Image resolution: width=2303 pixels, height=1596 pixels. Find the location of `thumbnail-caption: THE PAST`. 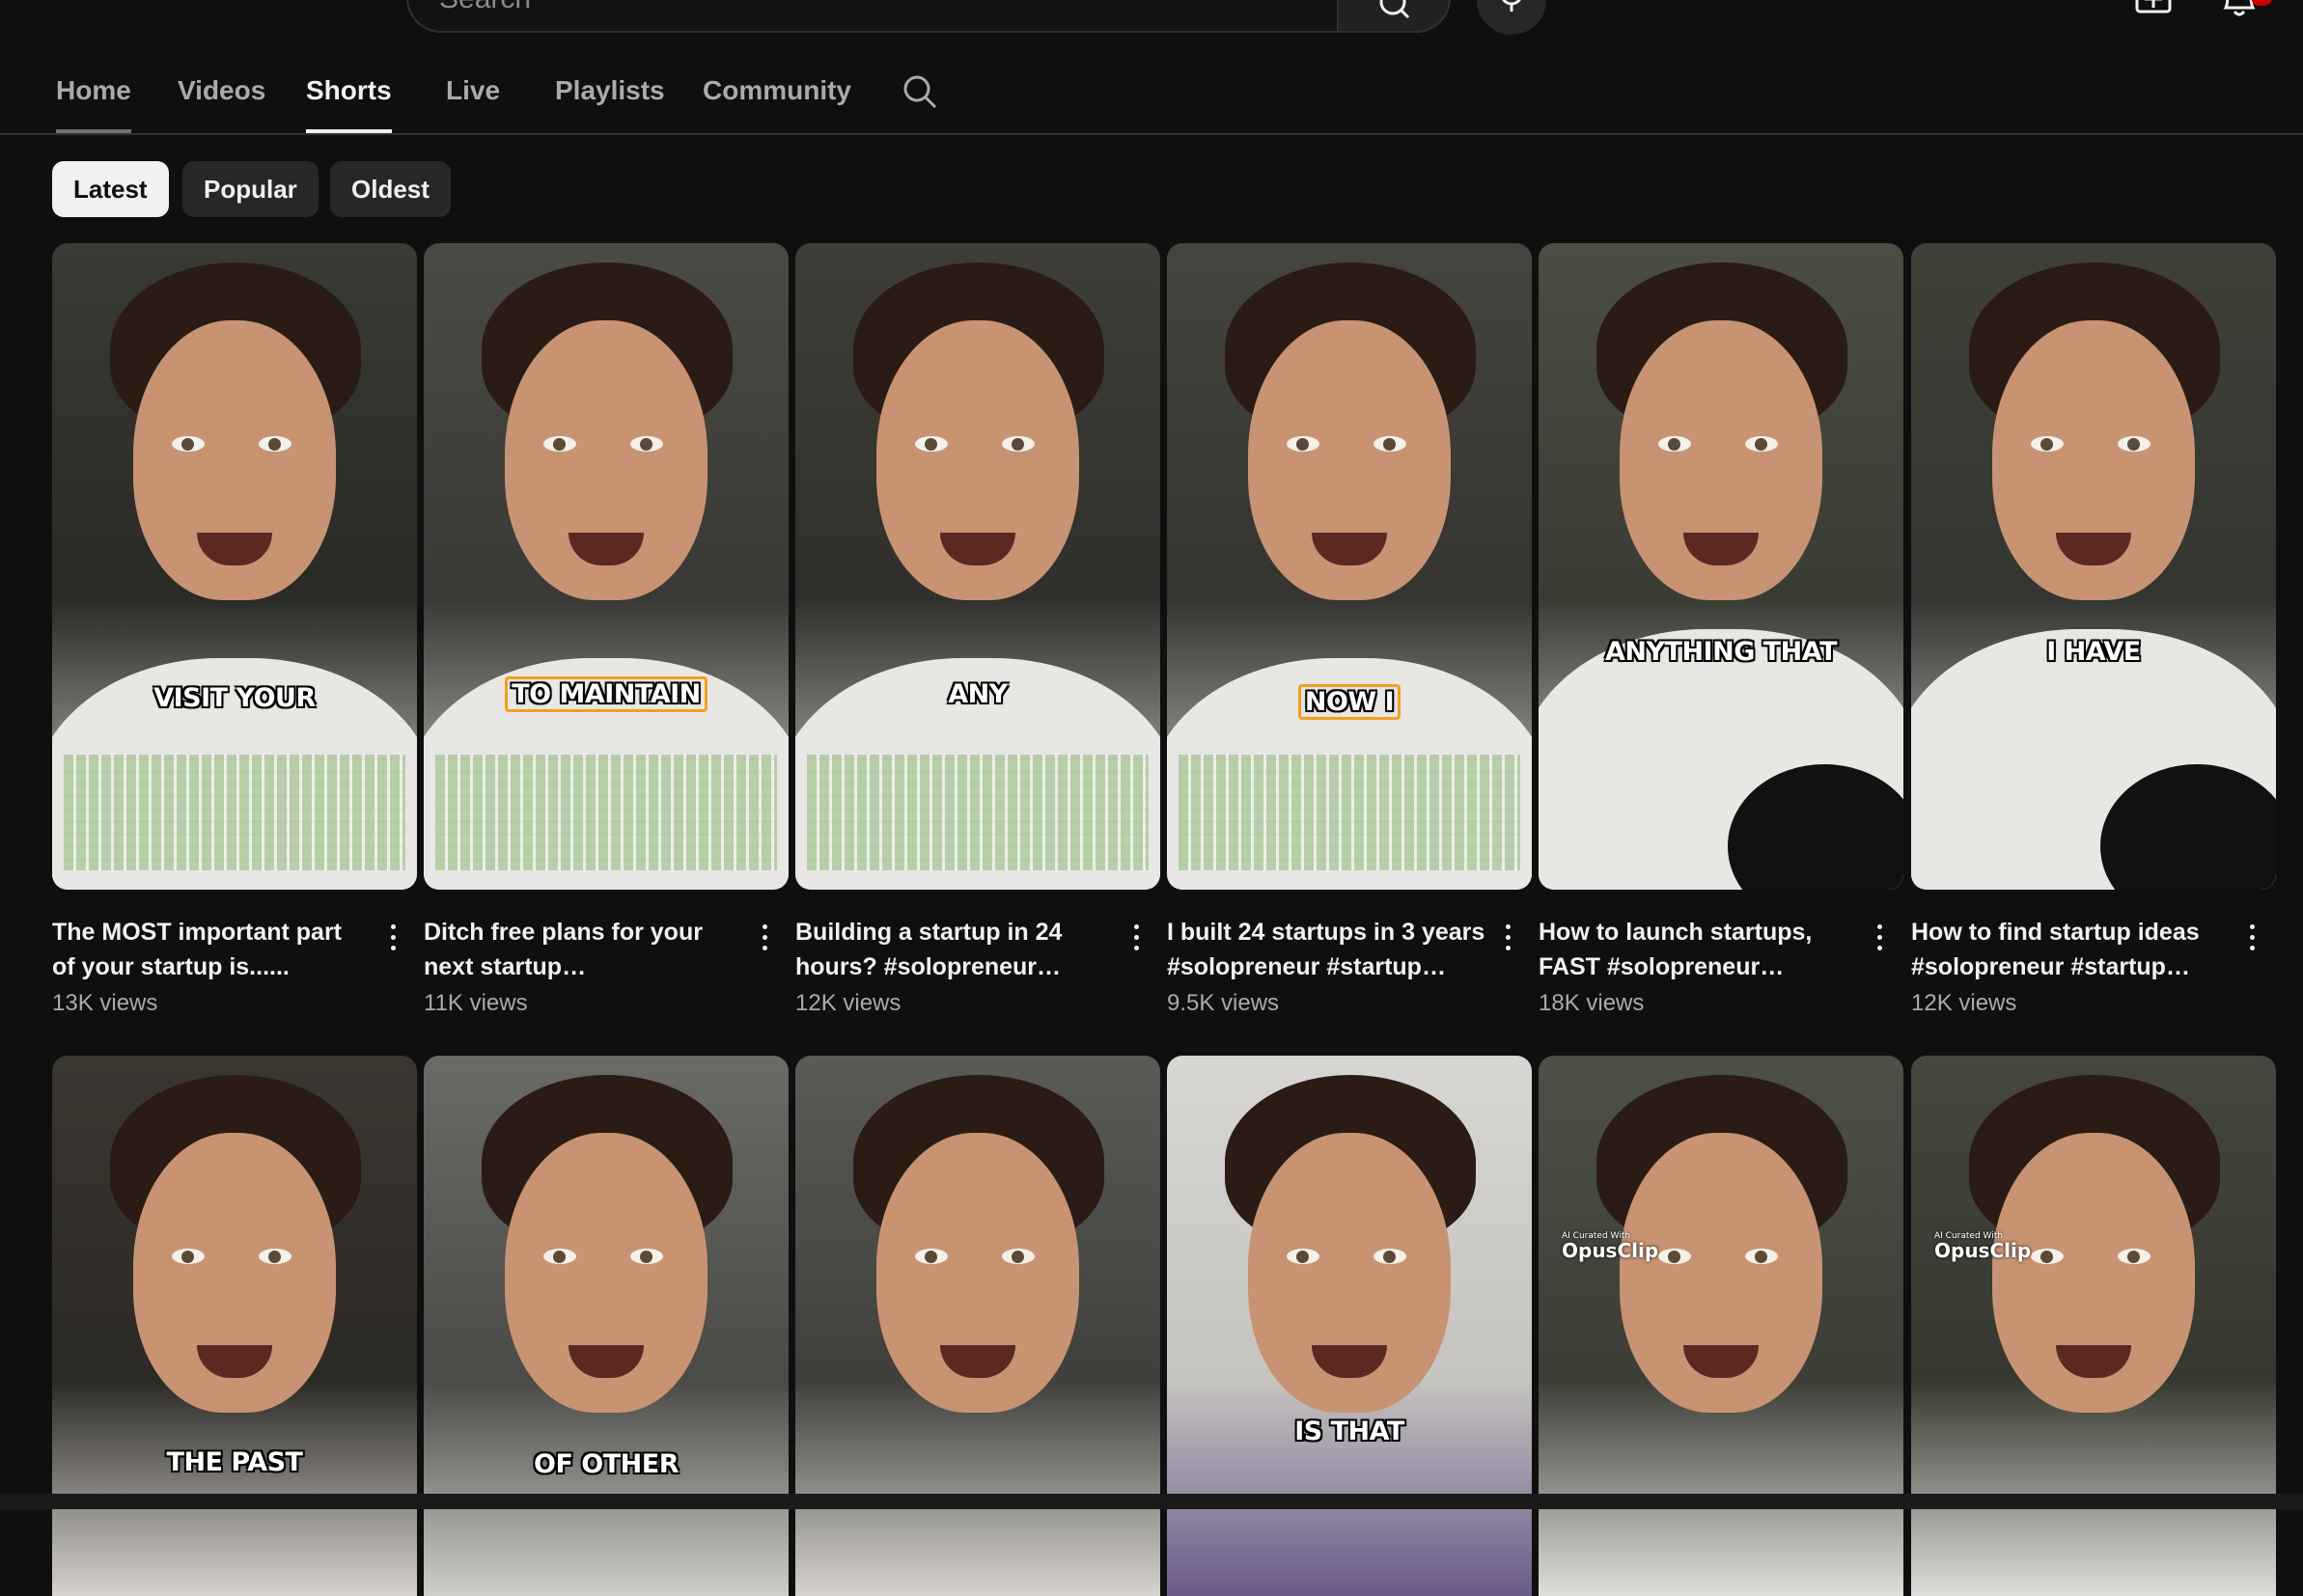

thumbnail-caption: THE PAST is located at coordinates (234, 1462).